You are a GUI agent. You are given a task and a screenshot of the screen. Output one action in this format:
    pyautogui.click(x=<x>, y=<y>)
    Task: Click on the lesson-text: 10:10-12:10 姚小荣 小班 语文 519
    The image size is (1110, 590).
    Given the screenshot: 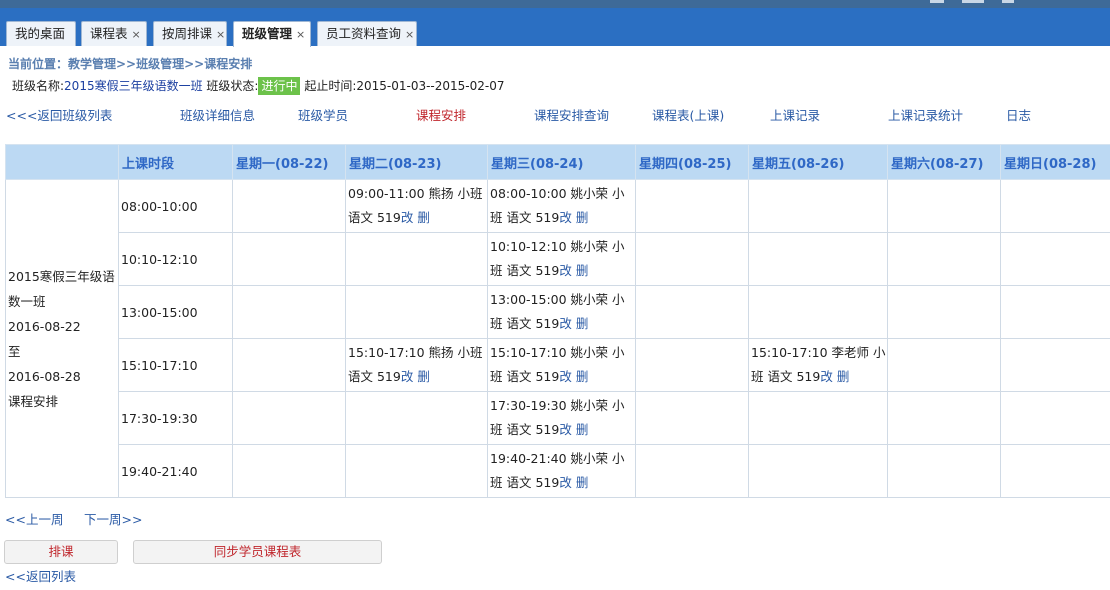 What is the action you would take?
    pyautogui.click(x=557, y=258)
    